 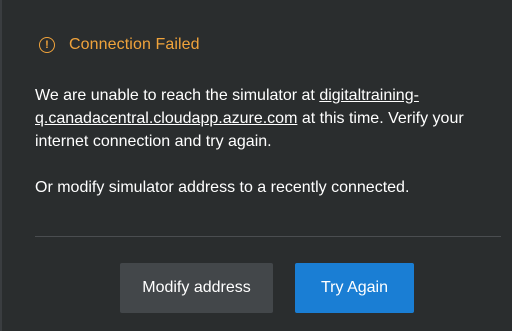 I want to click on modify-address-button: Modify address, so click(x=196, y=288).